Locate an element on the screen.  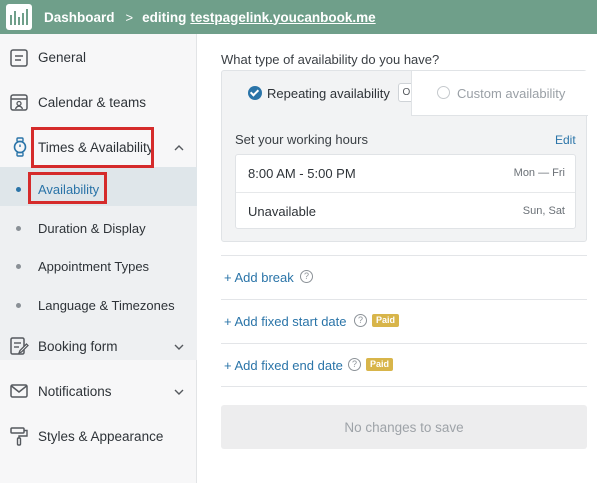
option-custom-availability: Custom availability is located at coordinates (499, 93).